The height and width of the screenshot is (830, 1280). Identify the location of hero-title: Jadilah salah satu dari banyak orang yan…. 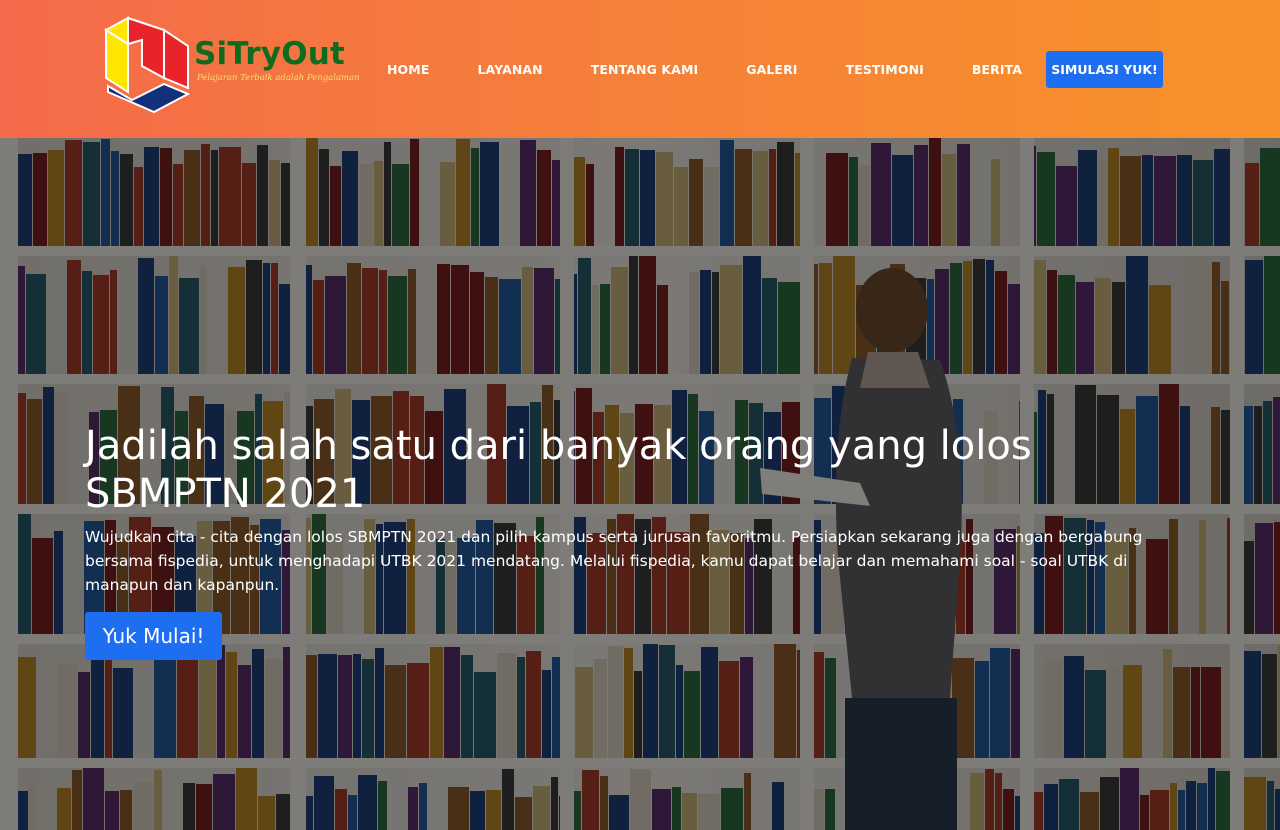
(558, 470).